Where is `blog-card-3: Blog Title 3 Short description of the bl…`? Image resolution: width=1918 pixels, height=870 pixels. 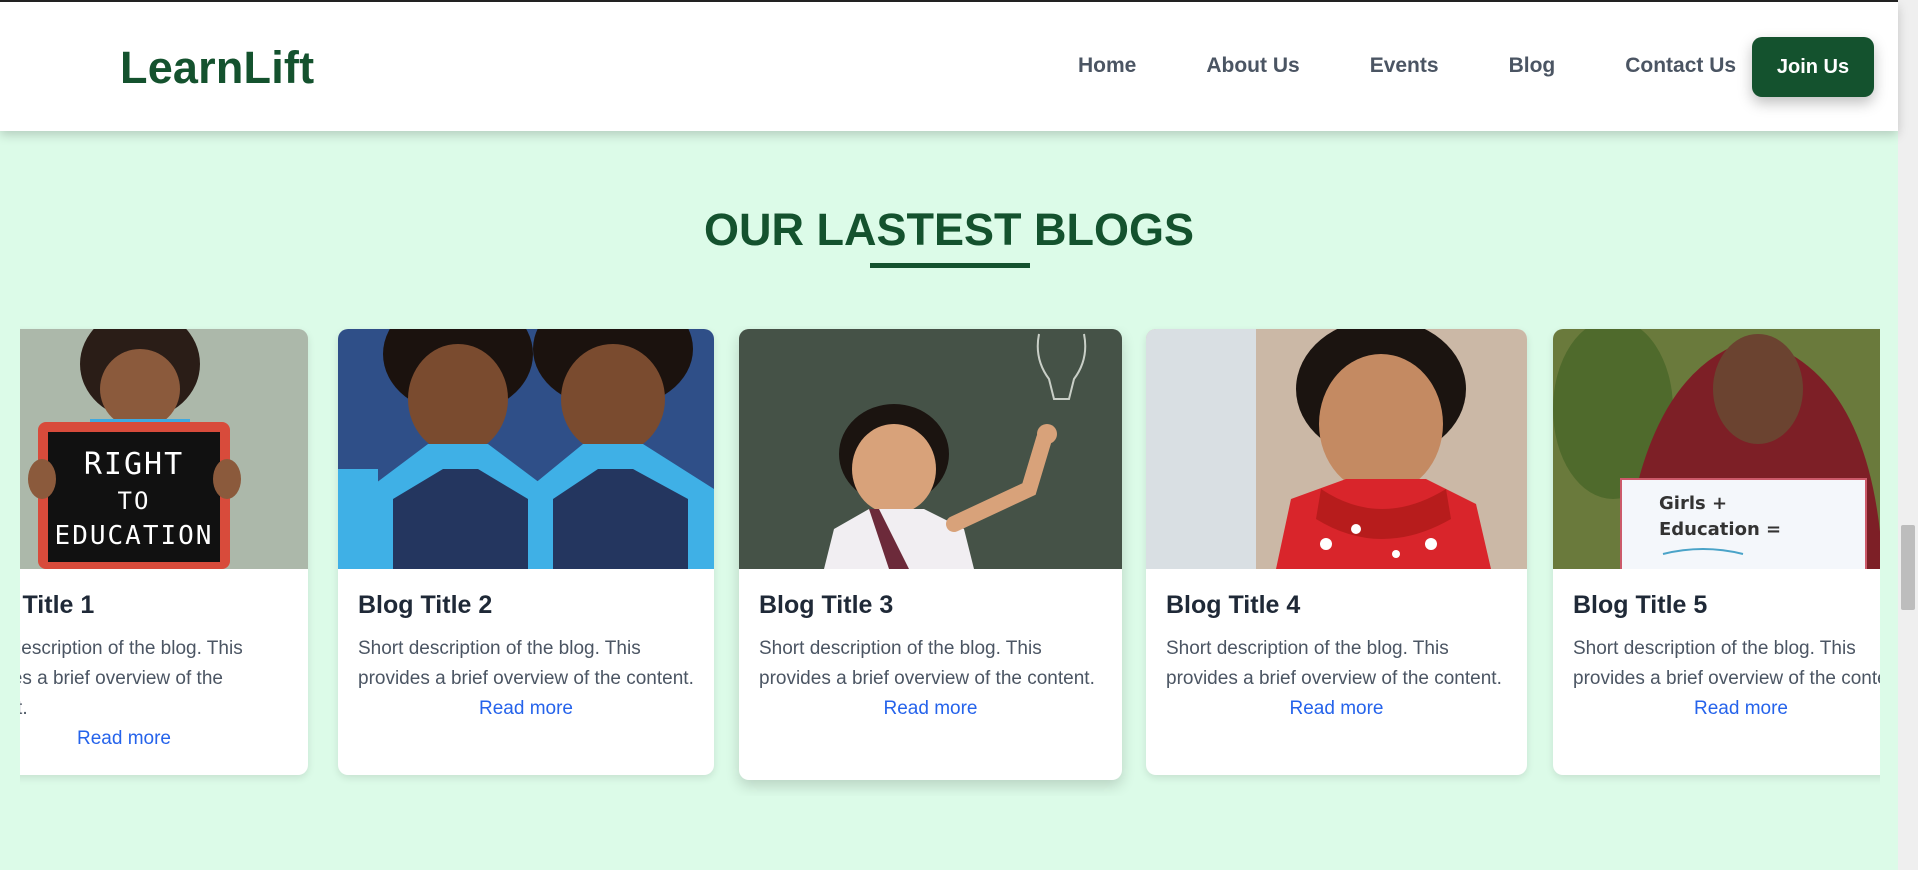 blog-card-3: Blog Title 3 Short description of the bl… is located at coordinates (930, 554).